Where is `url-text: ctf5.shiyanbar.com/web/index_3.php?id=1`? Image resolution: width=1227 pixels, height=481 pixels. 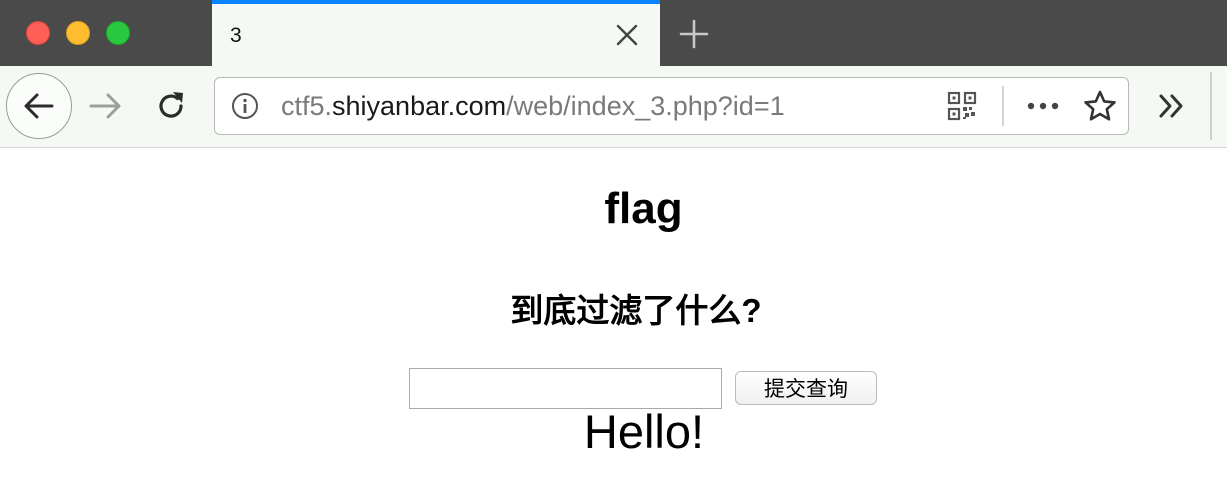 url-text: ctf5.shiyanbar.com/web/index_3.php?id=1 is located at coordinates (533, 106).